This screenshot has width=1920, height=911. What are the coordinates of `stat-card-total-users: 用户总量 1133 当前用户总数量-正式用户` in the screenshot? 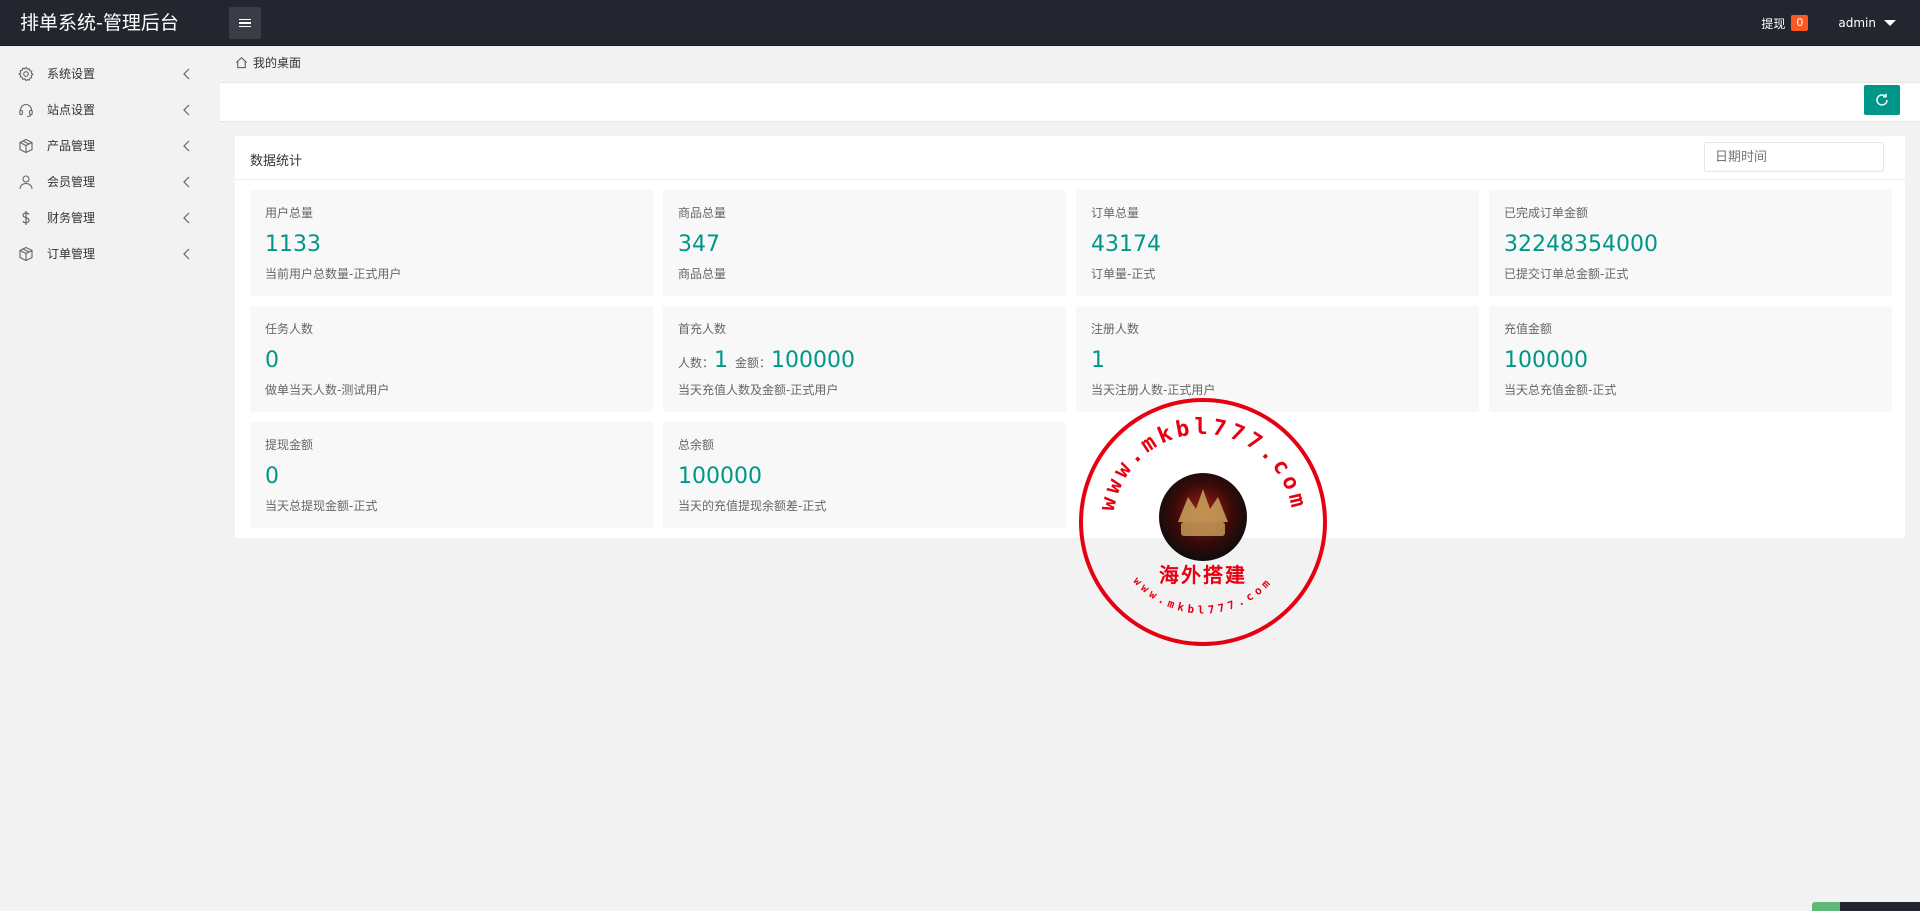 It's located at (451, 243).